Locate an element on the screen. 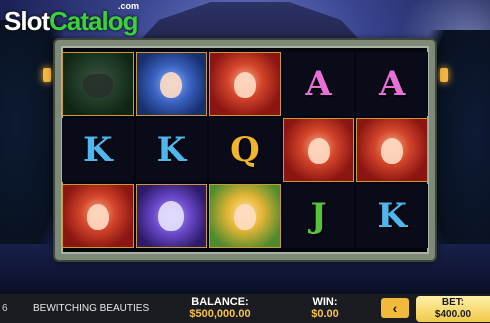  win-label: WIN: is located at coordinates (325, 302).